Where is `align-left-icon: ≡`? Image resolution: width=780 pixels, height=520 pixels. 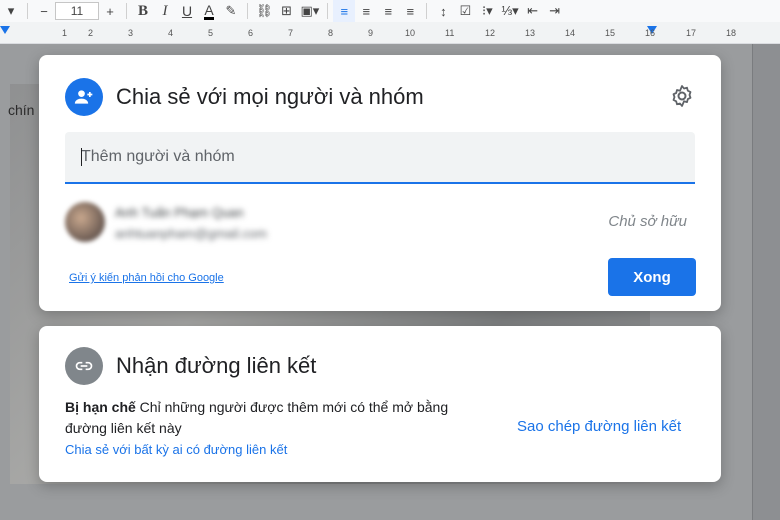
align-left-icon: ≡ is located at coordinates (344, 11).